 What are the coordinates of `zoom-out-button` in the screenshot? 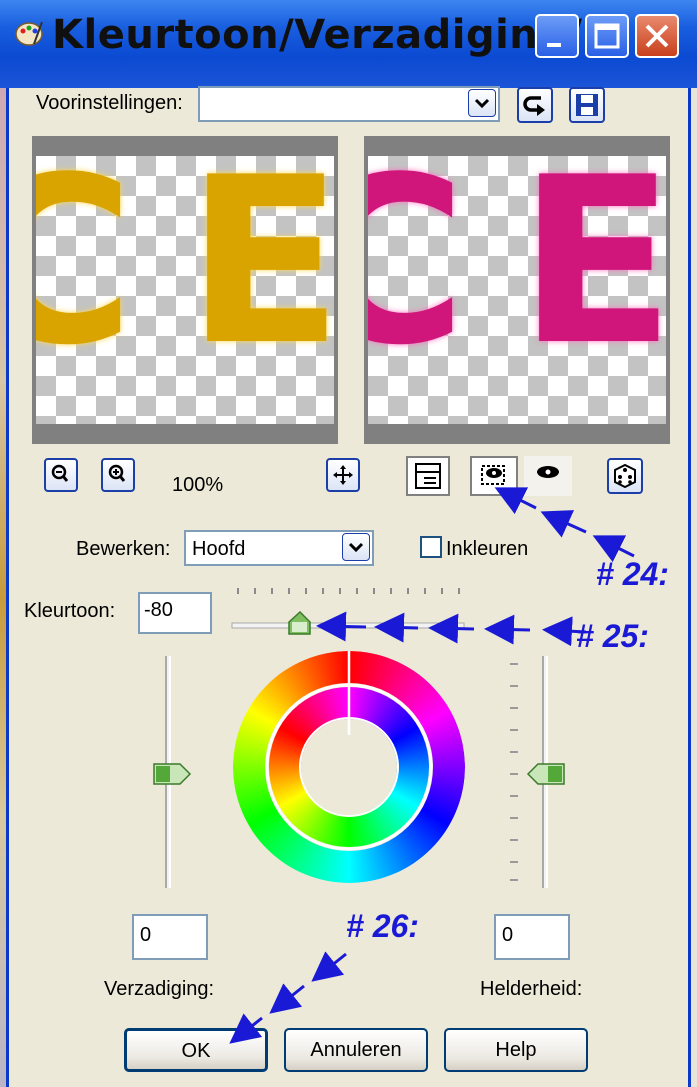 It's located at (61, 475).